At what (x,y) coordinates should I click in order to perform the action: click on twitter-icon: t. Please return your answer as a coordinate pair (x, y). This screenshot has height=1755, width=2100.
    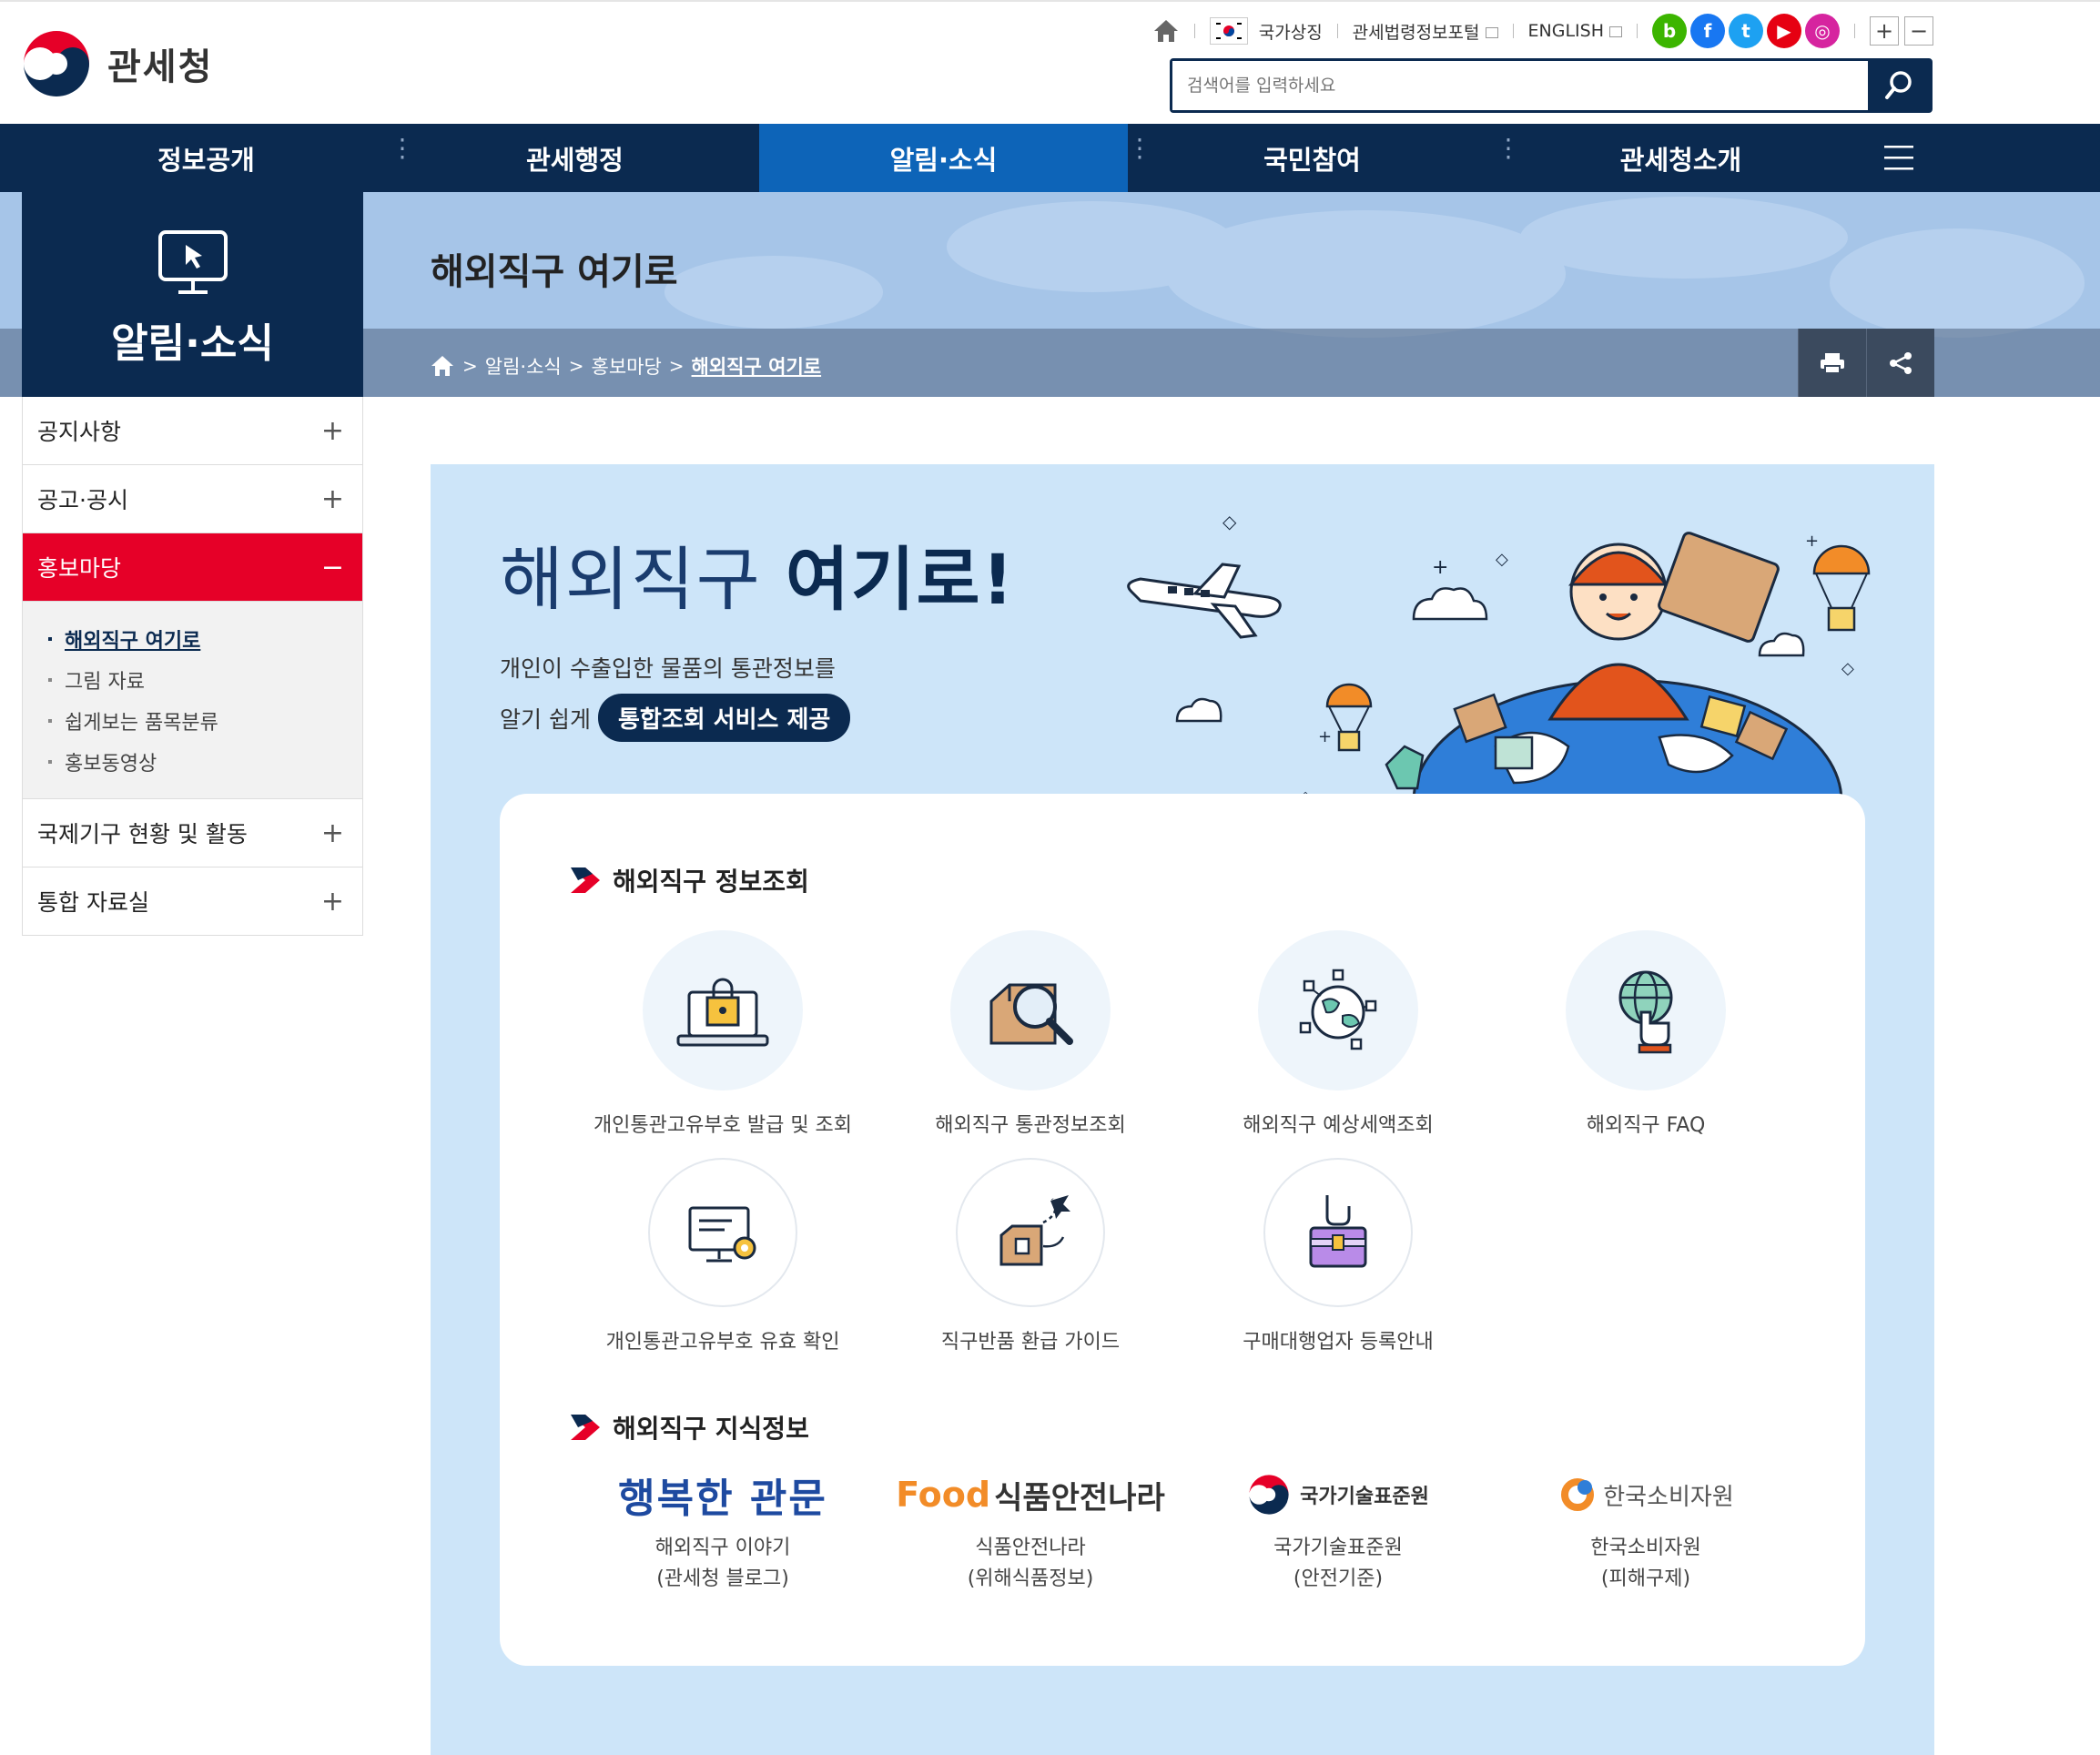
    Looking at the image, I should click on (1746, 31).